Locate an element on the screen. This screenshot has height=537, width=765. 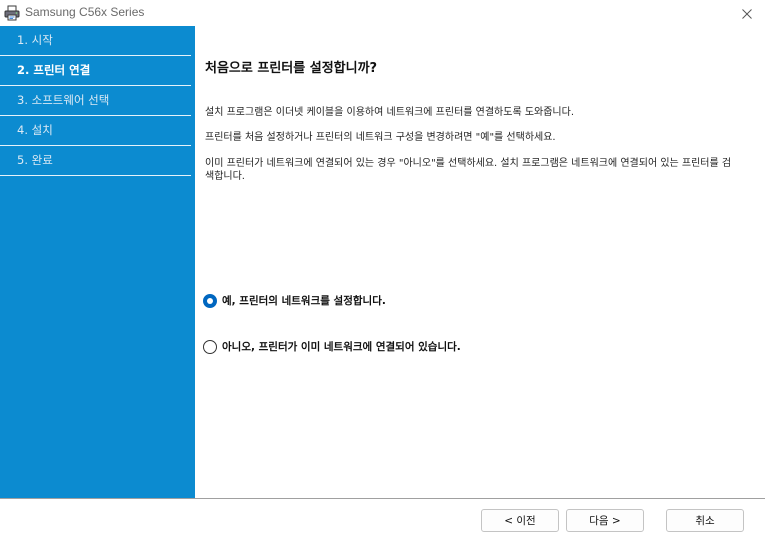
step-printer-connection: 2. 프린터 연결 is located at coordinates (95, 71).